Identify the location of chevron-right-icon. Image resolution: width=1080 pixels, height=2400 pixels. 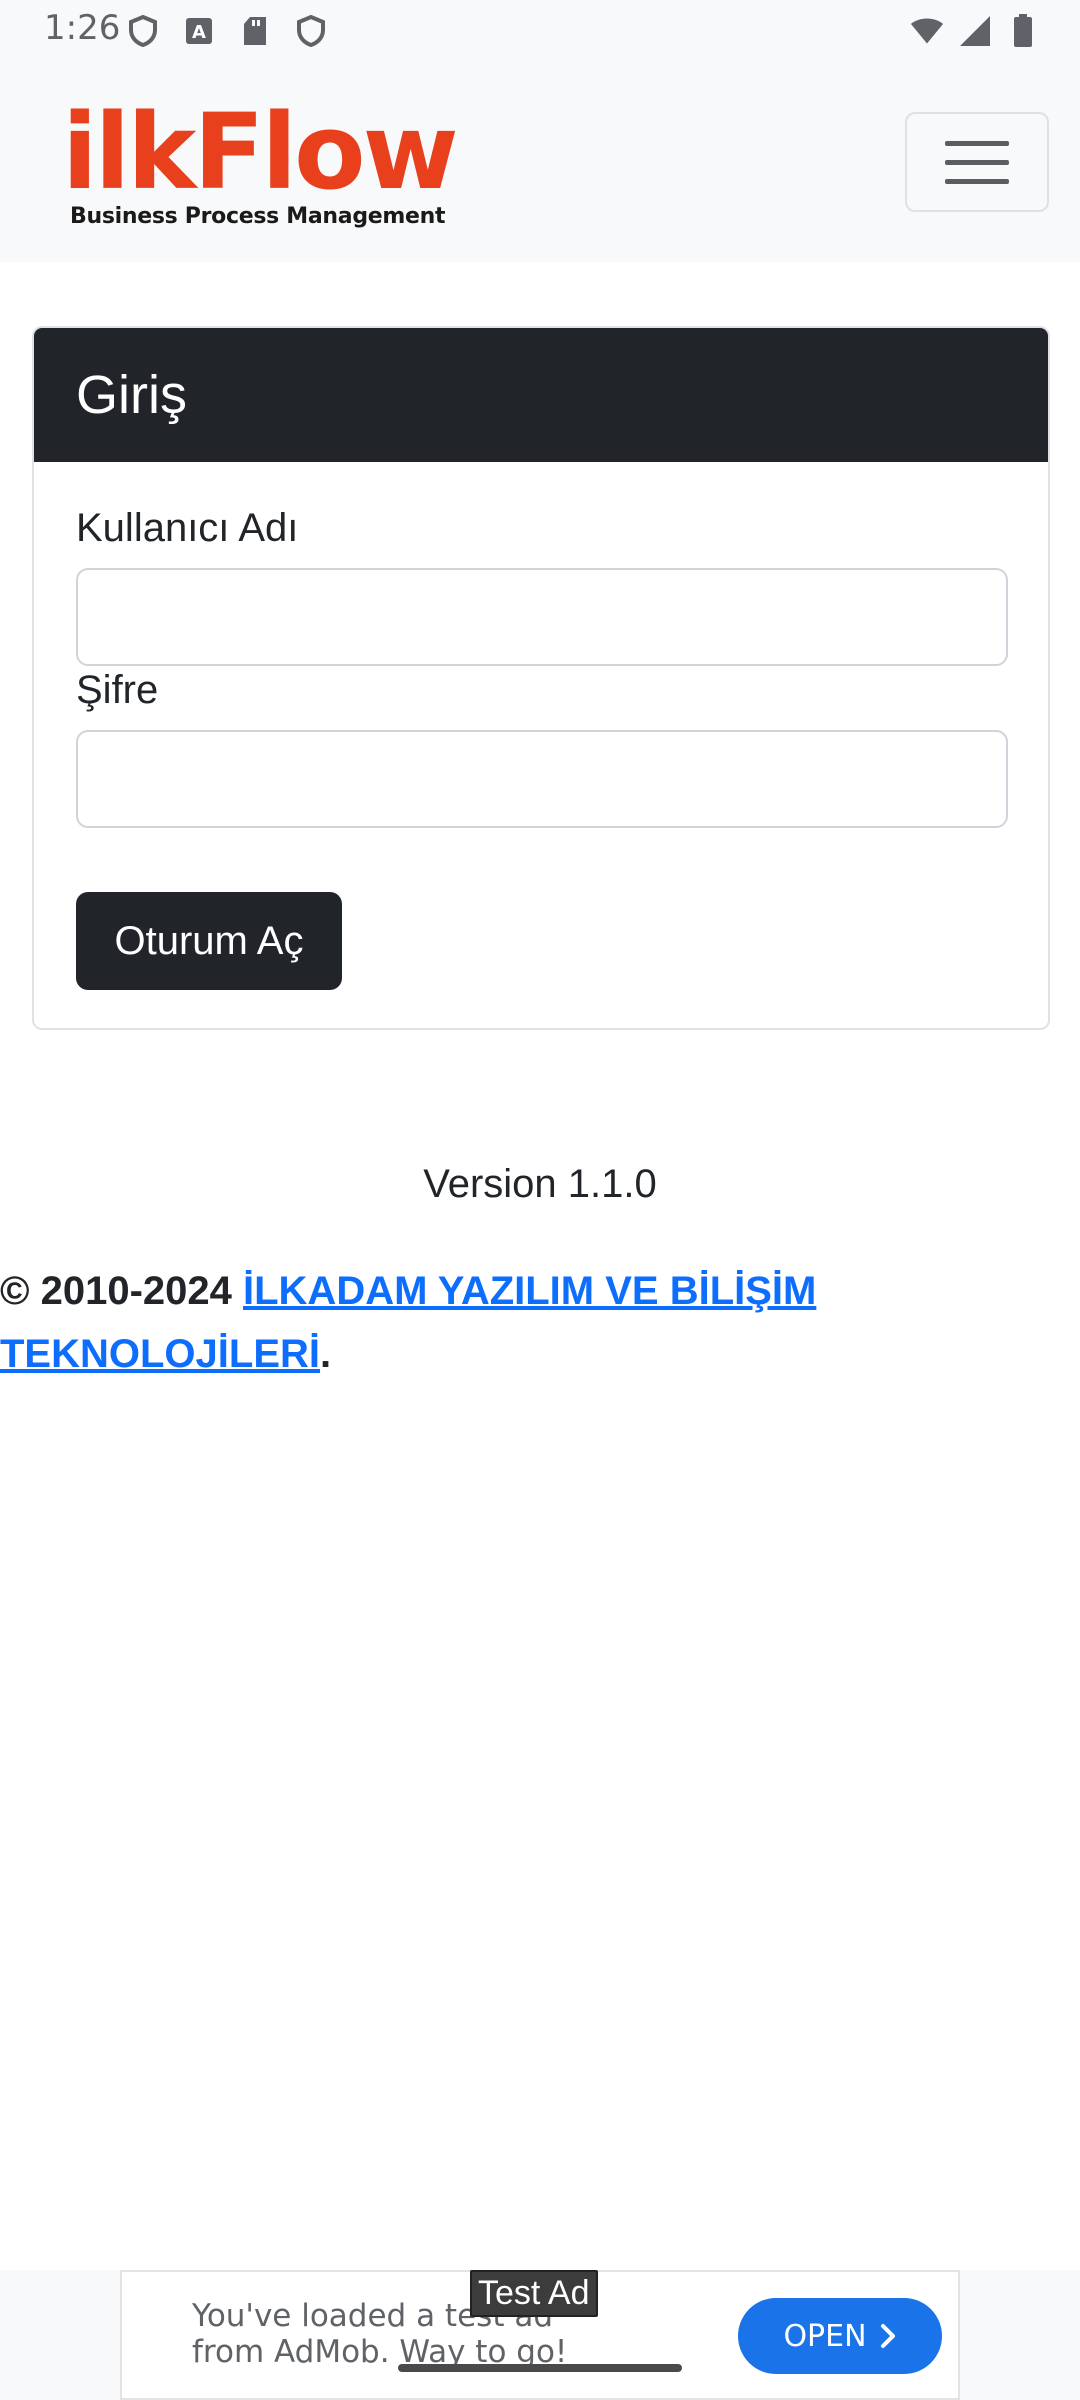
(887, 2336).